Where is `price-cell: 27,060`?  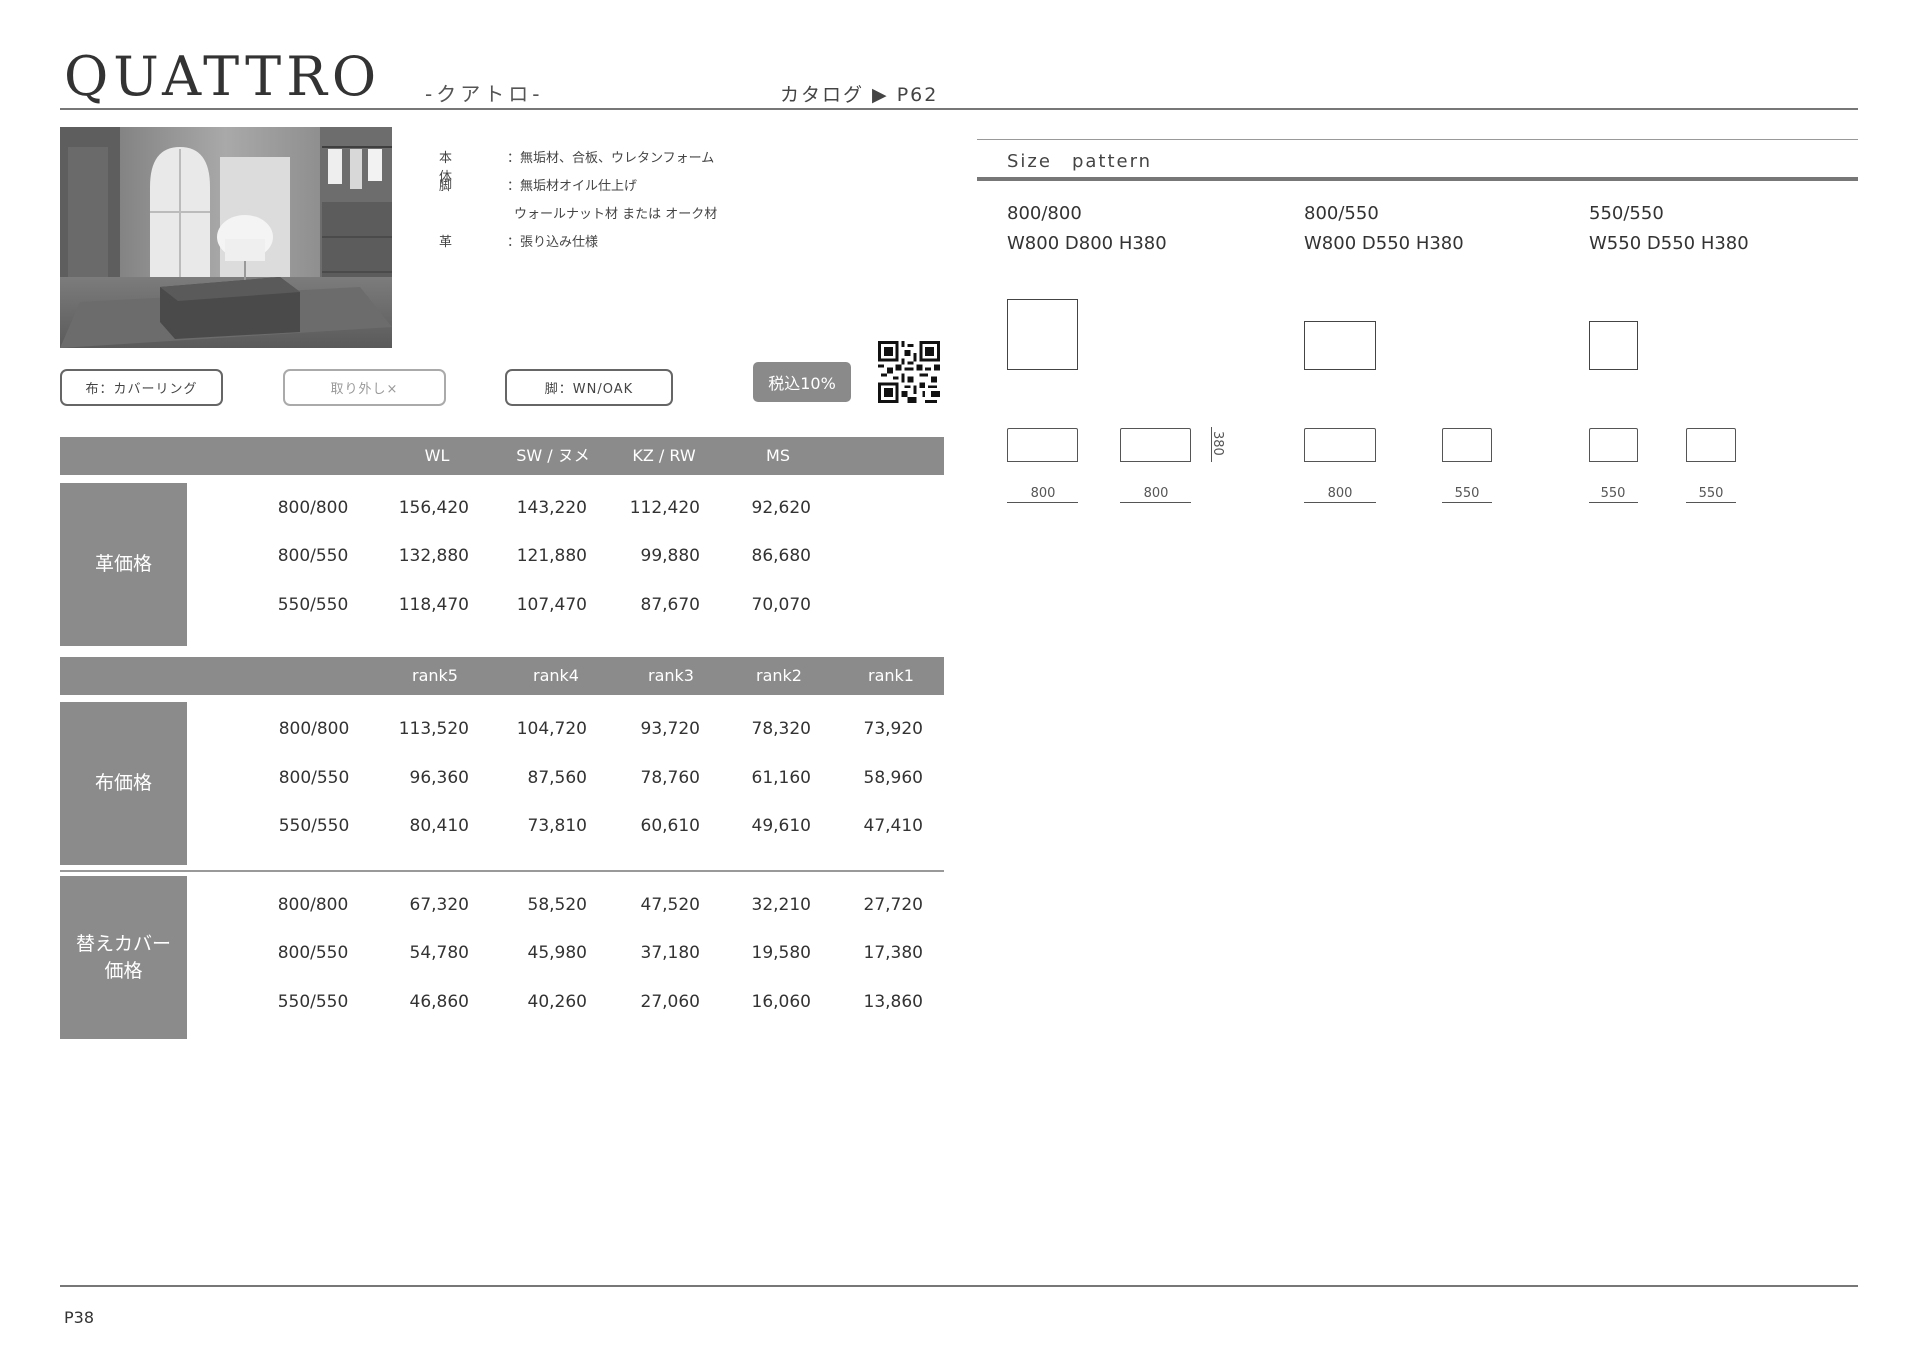 price-cell: 27,060 is located at coordinates (670, 1002).